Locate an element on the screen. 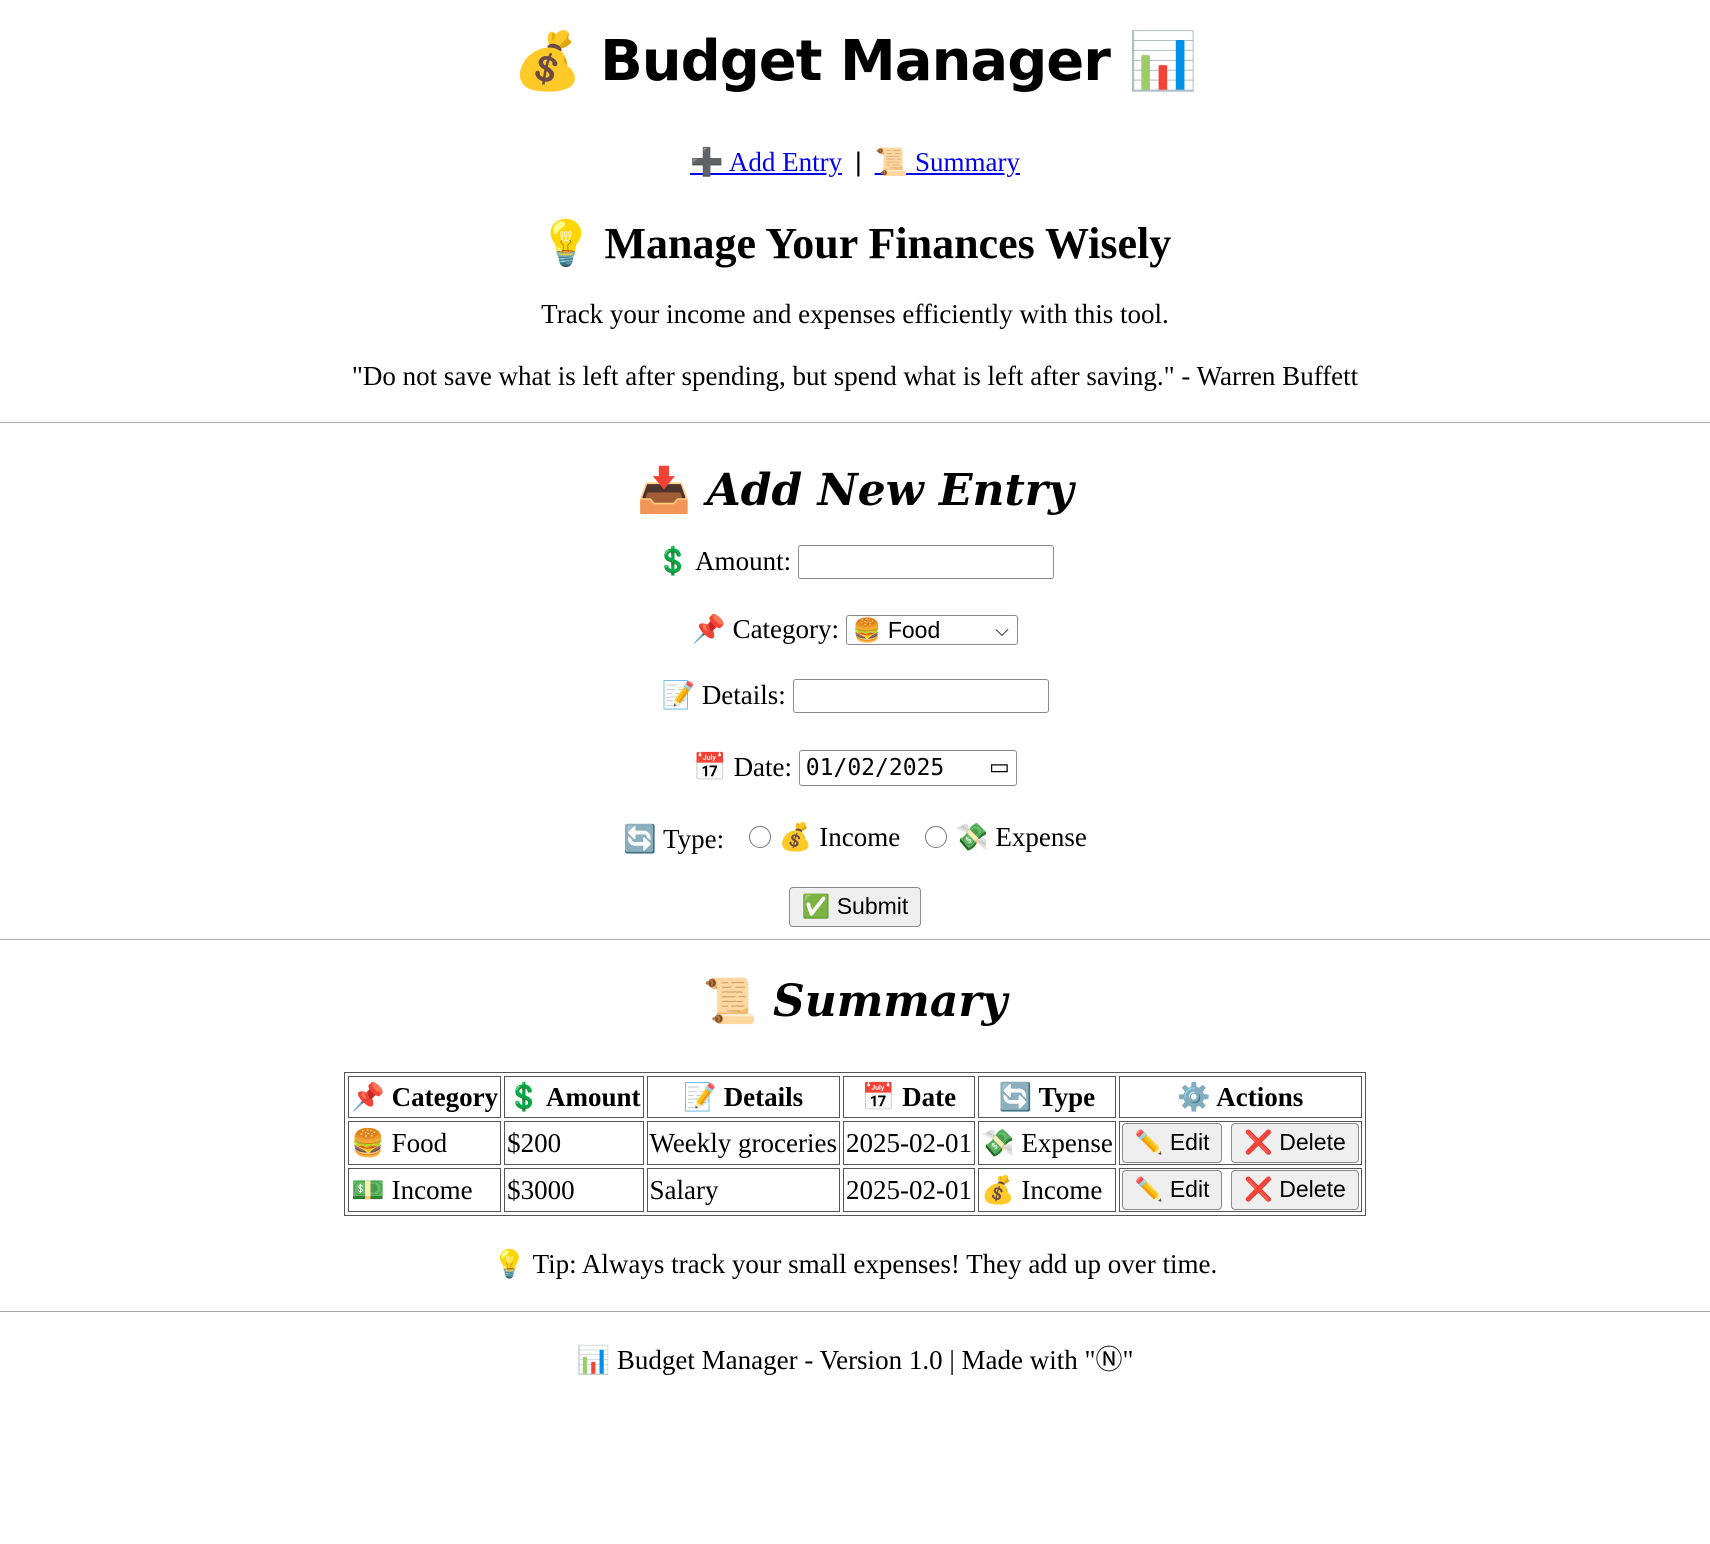  nav-summary-label: Summary is located at coordinates (964, 162).